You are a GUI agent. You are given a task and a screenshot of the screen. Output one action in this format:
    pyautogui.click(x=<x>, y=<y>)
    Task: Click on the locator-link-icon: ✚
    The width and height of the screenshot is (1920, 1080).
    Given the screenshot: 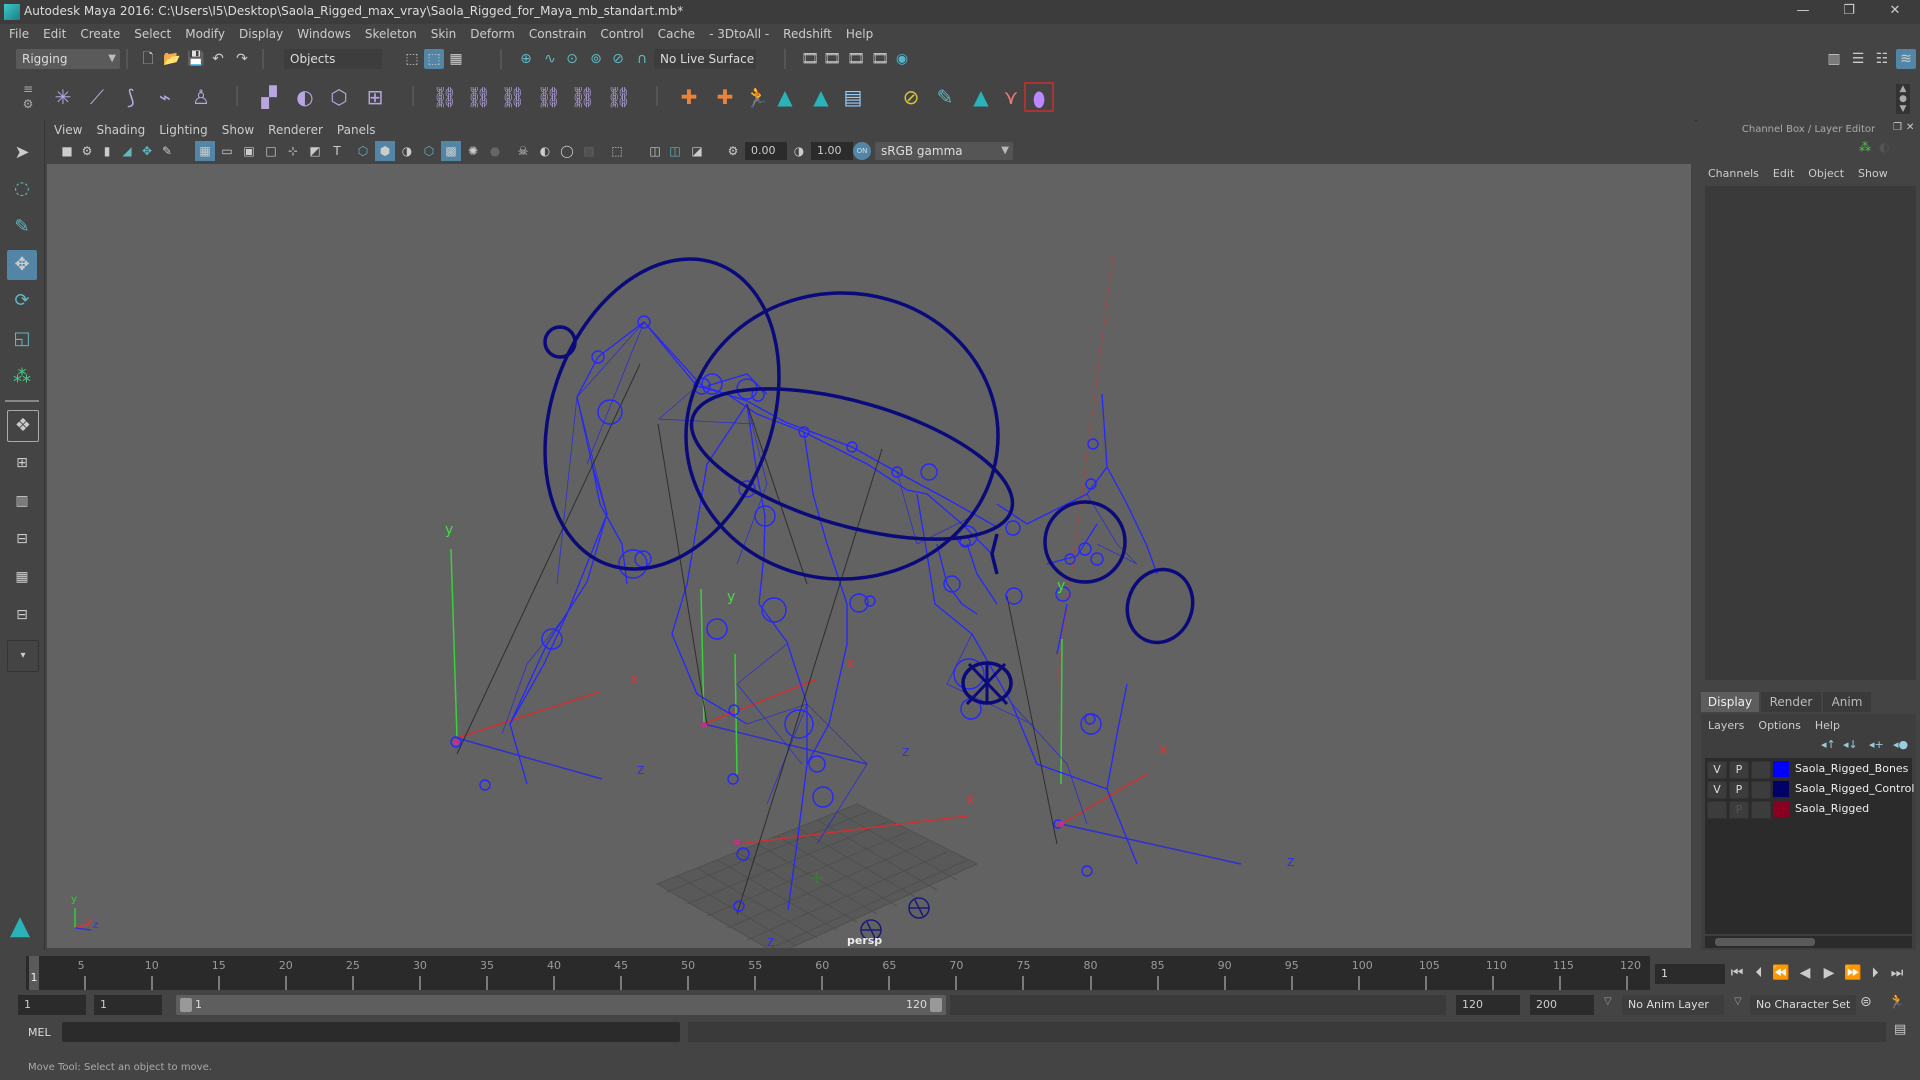 What is the action you would take?
    pyautogui.click(x=725, y=97)
    